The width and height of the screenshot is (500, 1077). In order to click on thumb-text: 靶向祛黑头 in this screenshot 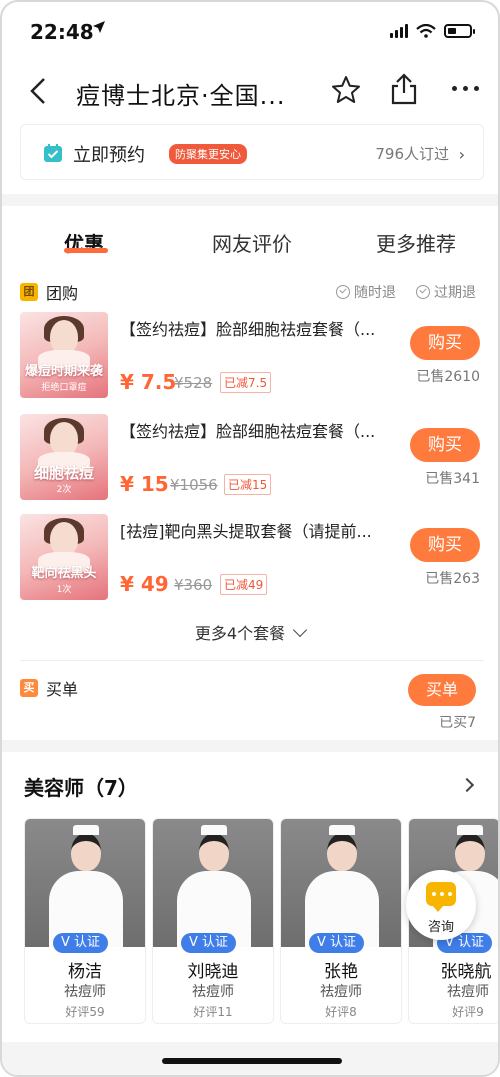, I will do `click(64, 573)`.